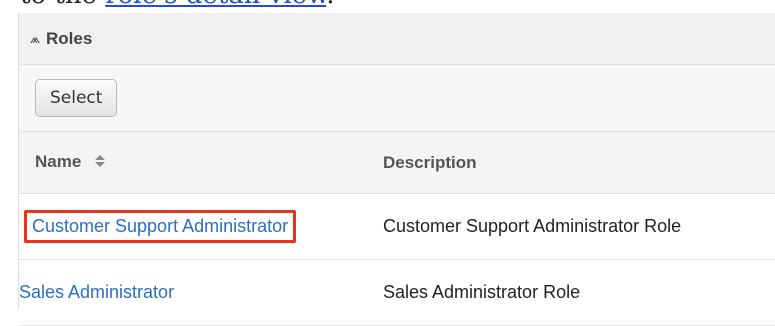  What do you see at coordinates (330, 5) in the screenshot?
I see `doc-suffix: .` at bounding box center [330, 5].